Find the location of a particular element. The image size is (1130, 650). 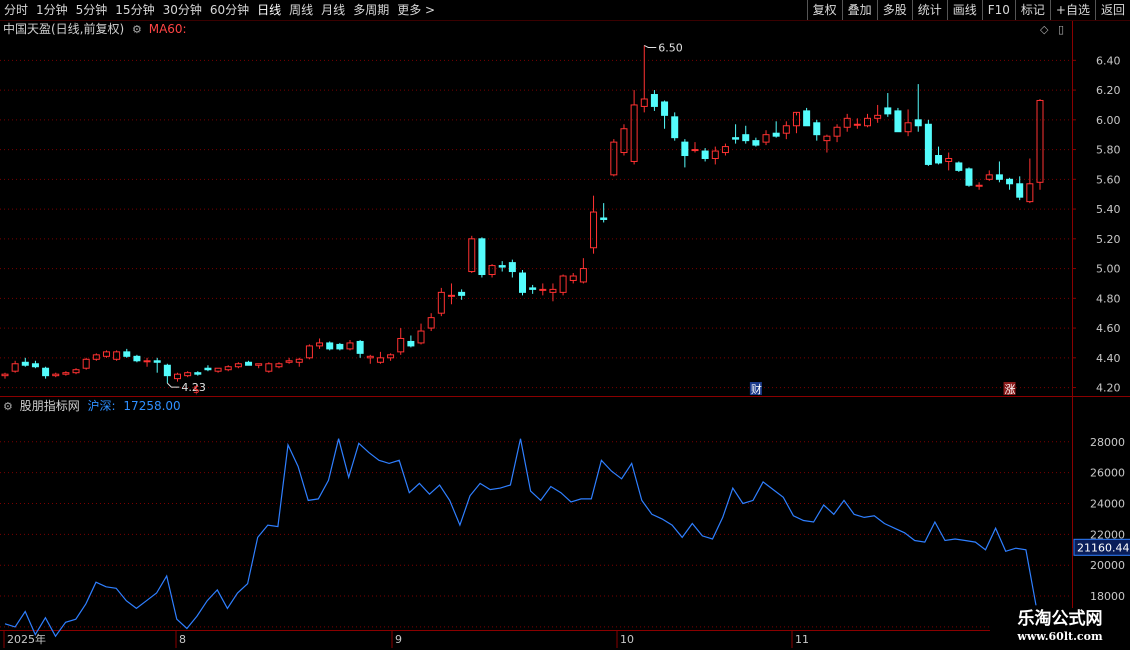

date-tick-label: 8 is located at coordinates (182, 639).